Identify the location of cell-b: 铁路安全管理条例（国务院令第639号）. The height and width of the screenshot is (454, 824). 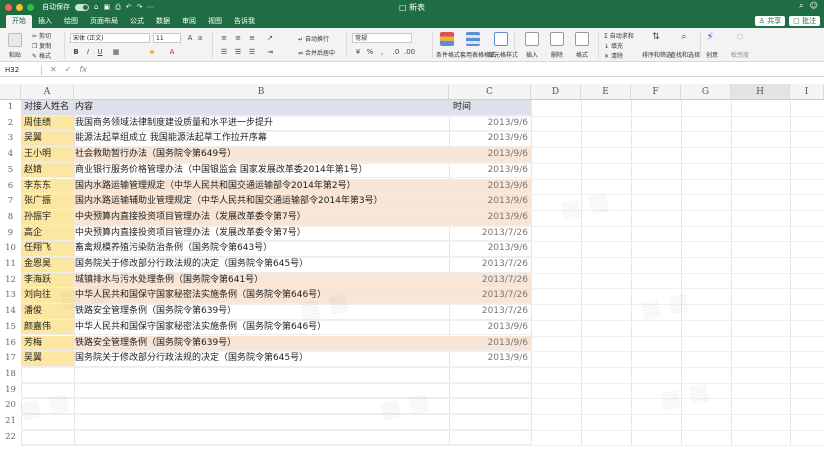
(261, 343).